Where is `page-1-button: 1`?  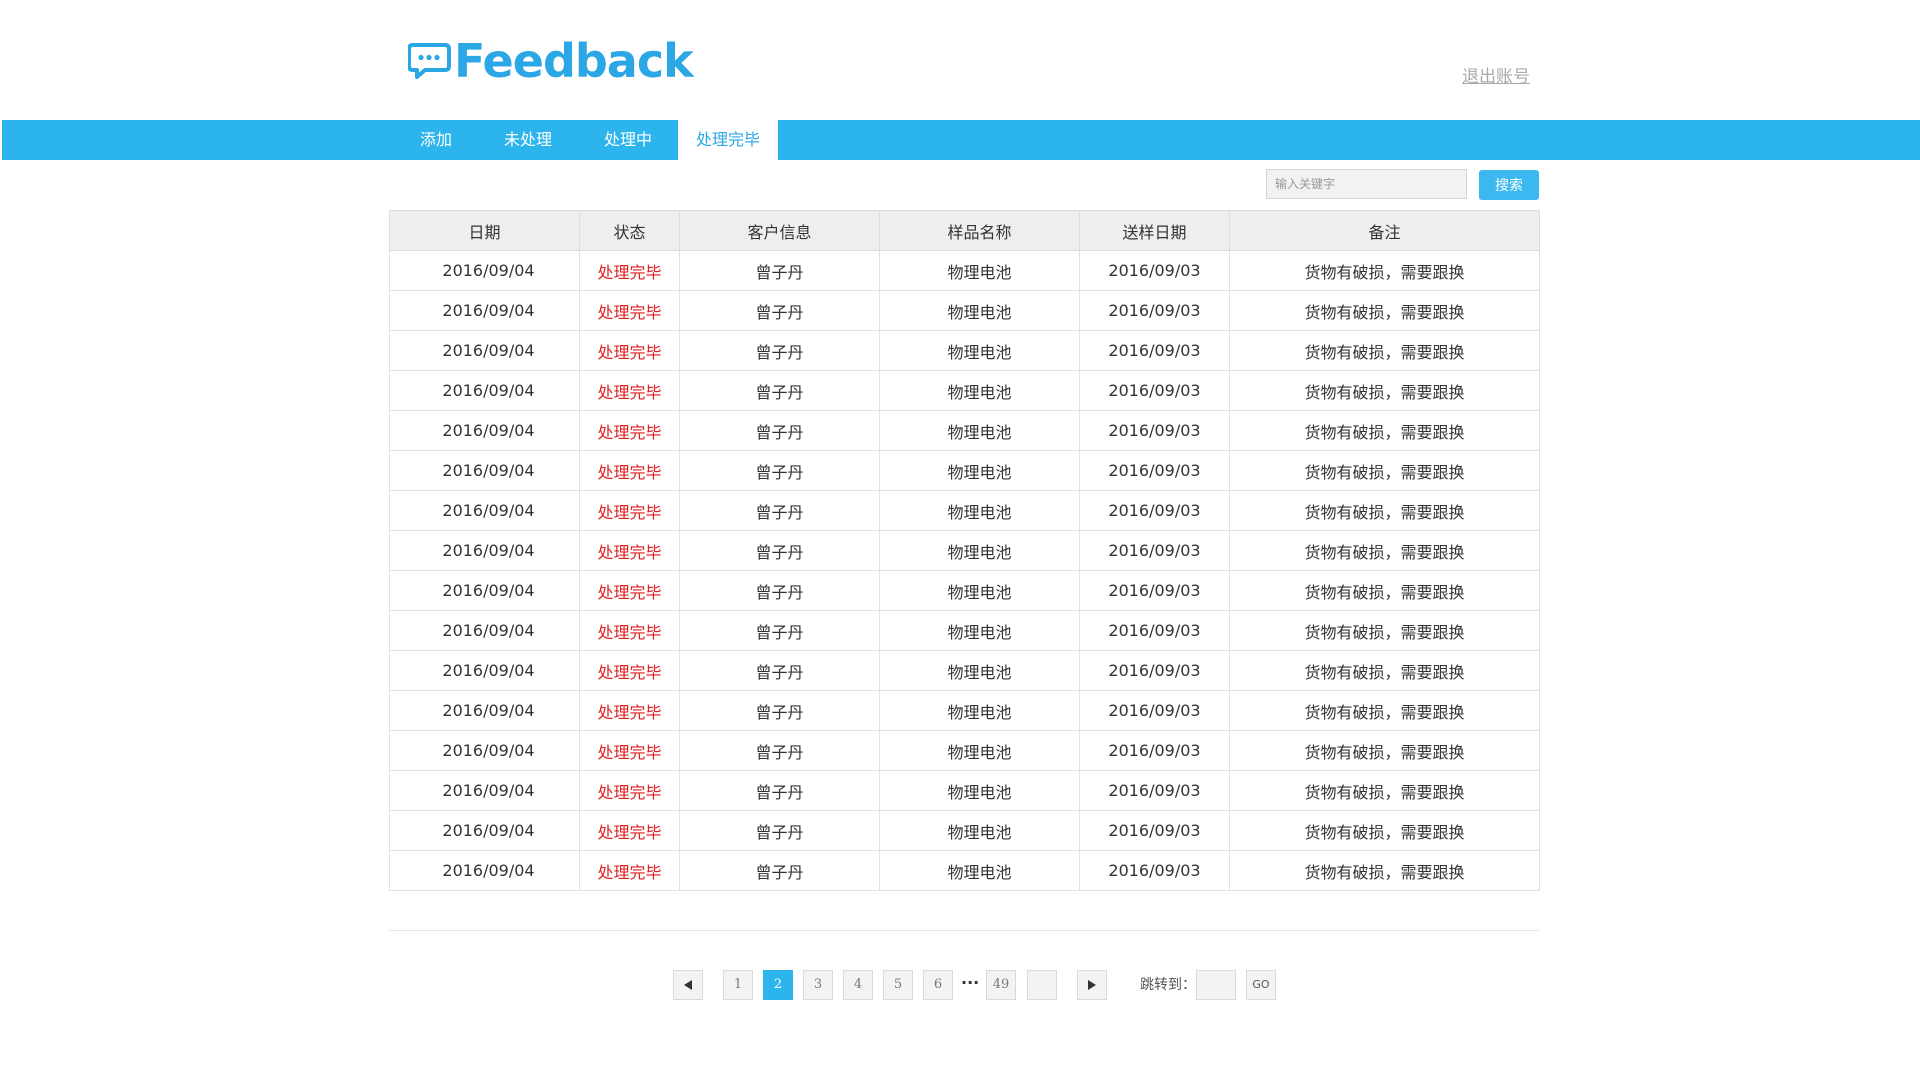 page-1-button: 1 is located at coordinates (738, 985).